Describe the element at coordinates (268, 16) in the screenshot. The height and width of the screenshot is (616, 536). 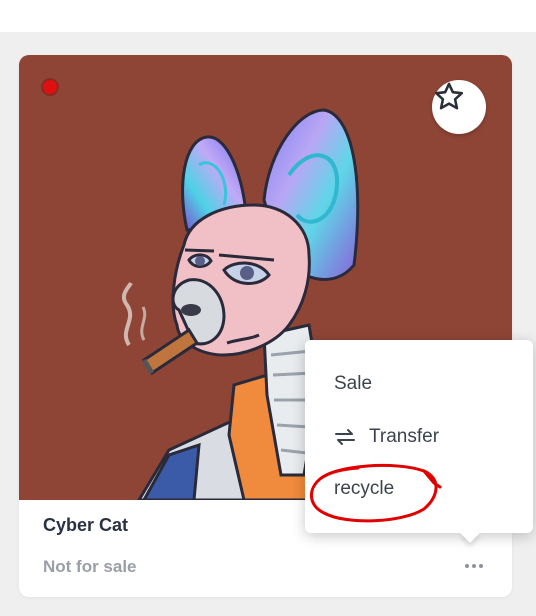
I see `top-bar` at that location.